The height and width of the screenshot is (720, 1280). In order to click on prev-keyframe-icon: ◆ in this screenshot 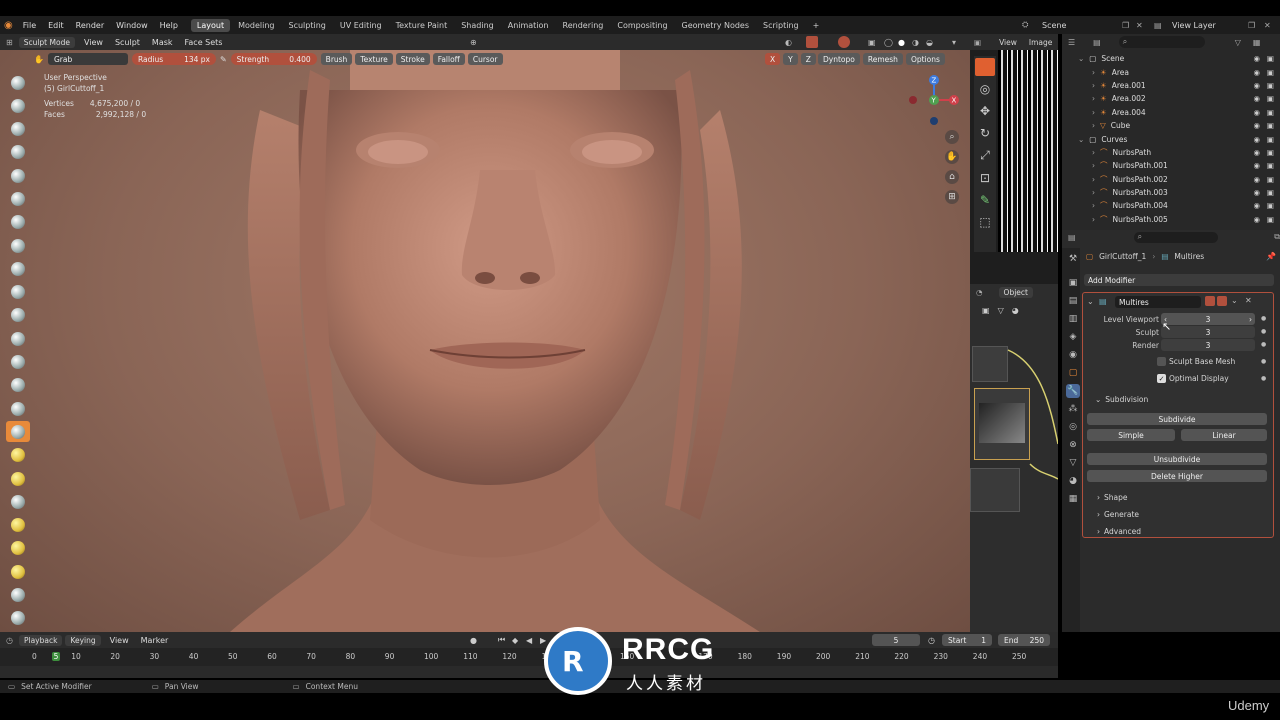, I will do `click(515, 640)`.